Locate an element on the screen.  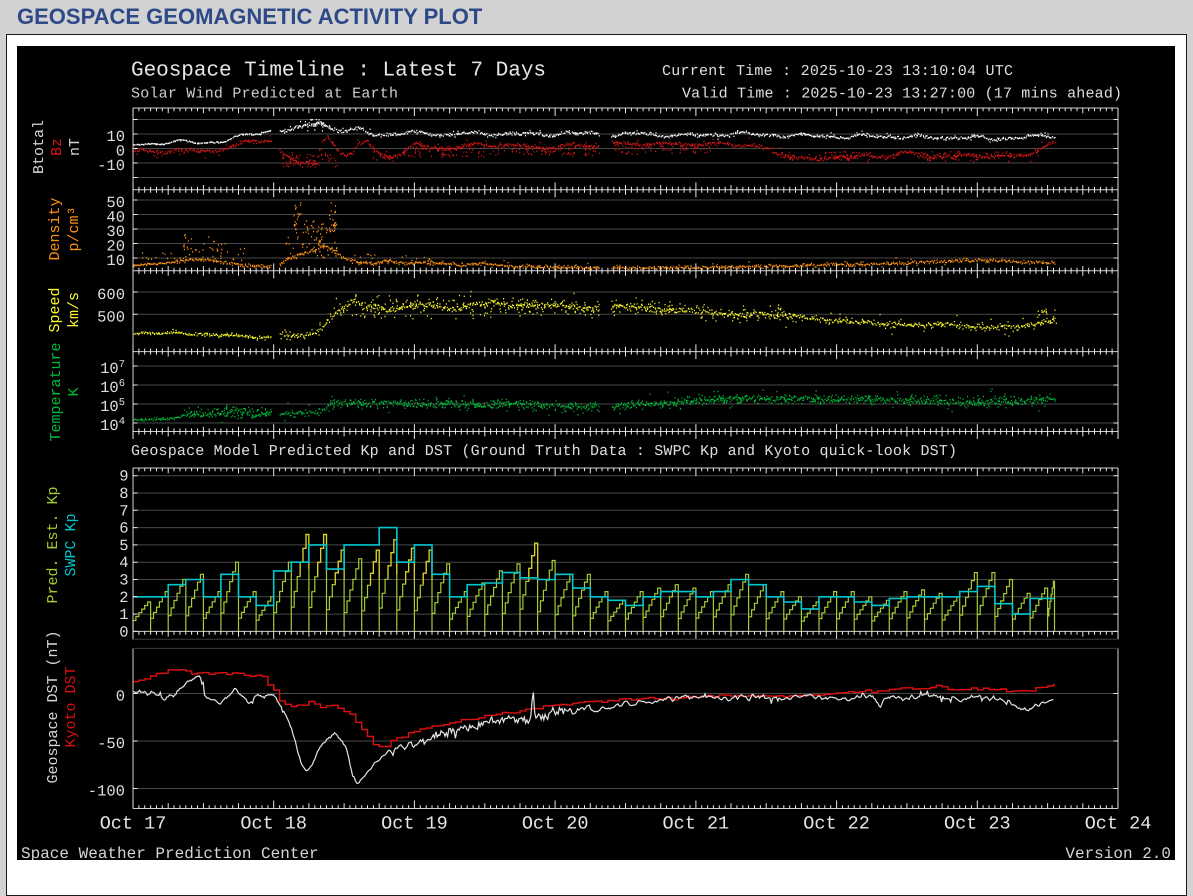
svg-text: Pred. Est. Kp is located at coordinates (53, 544).